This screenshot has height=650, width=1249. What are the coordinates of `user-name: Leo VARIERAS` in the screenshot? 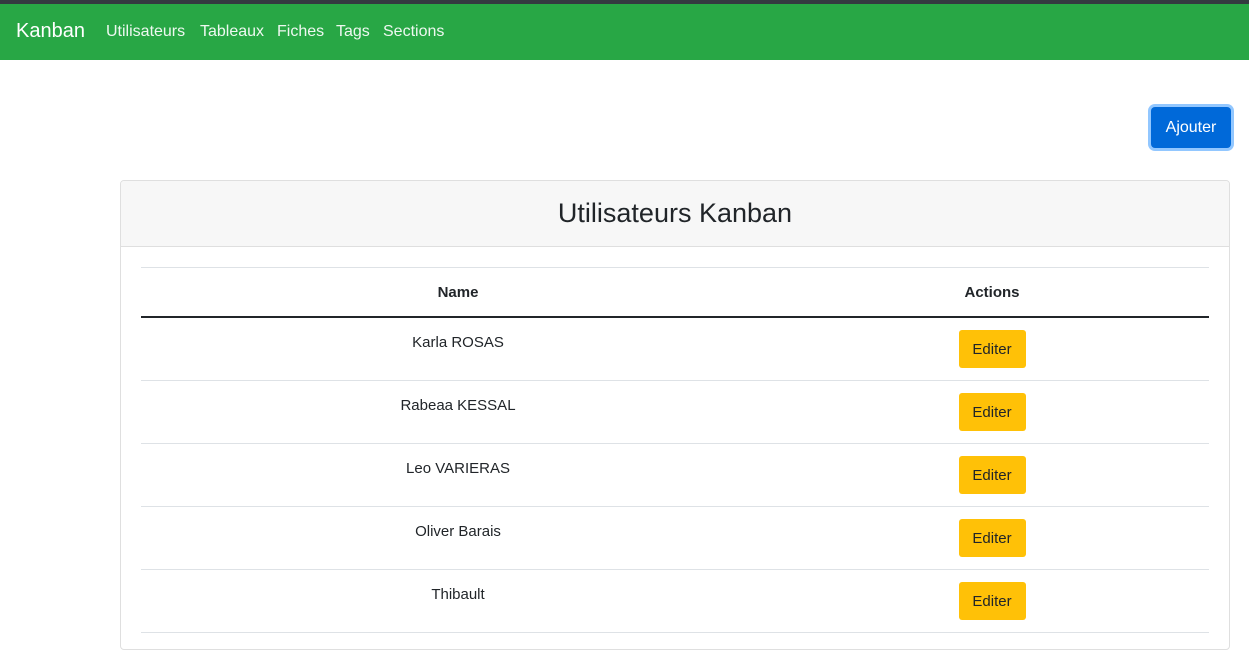 It's located at (458, 468).